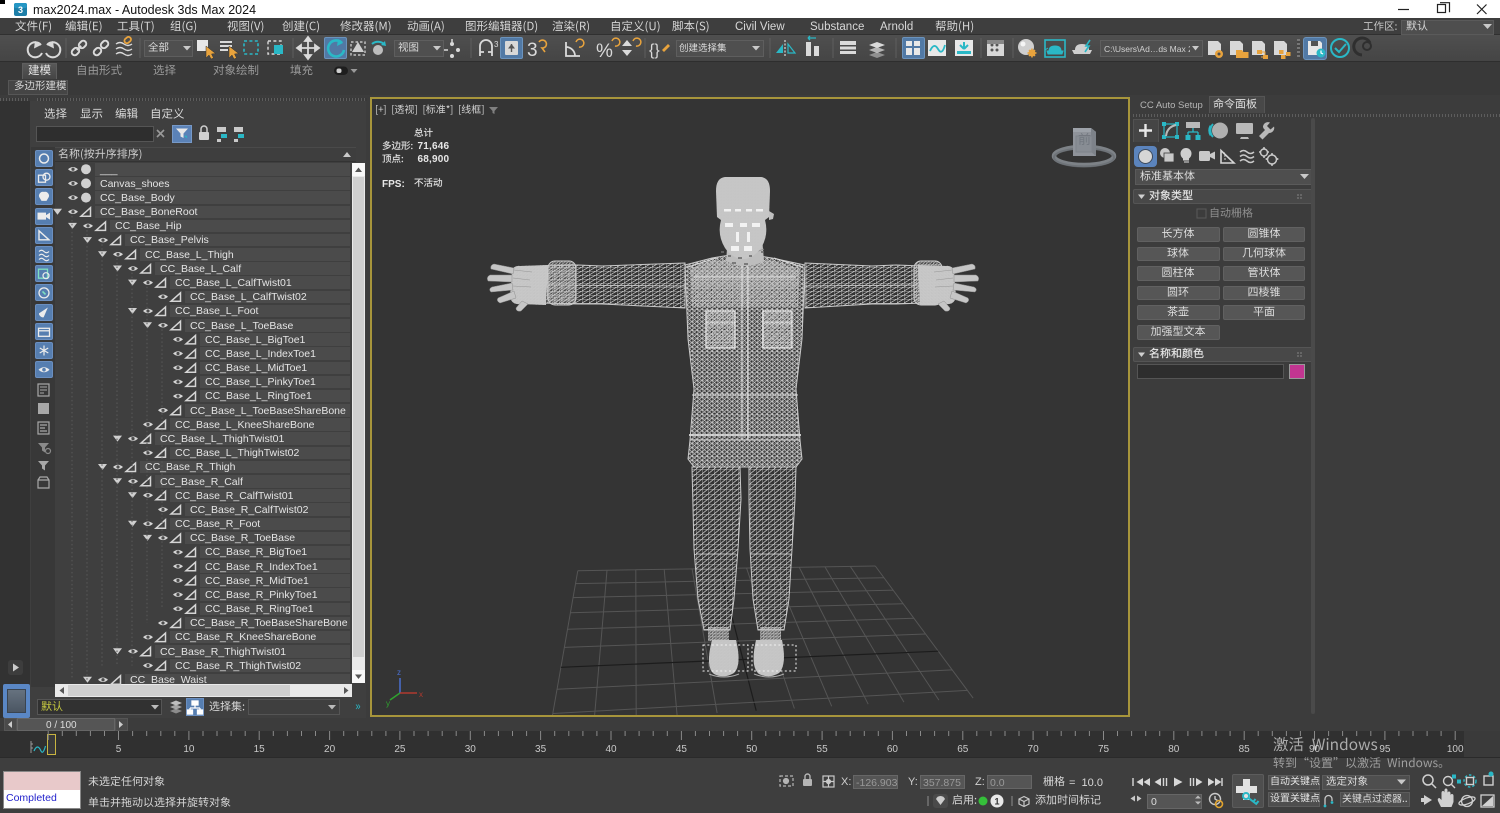 The height and width of the screenshot is (813, 1500). Describe the element at coordinates (421, 694) in the screenshot. I see `svg-text: x` at that location.